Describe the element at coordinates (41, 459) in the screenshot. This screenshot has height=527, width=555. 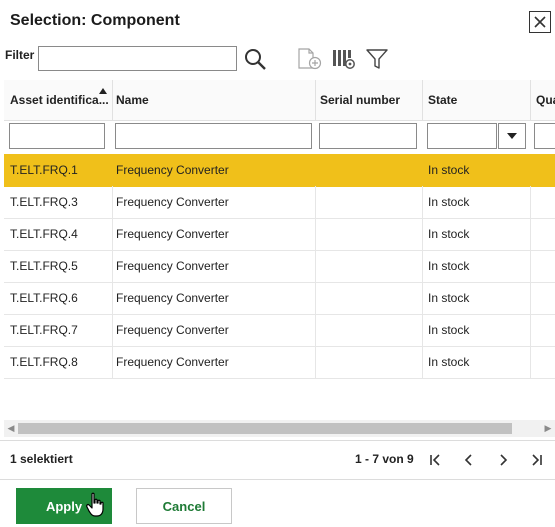
I see `selected-count: 1 selektiert` at that location.